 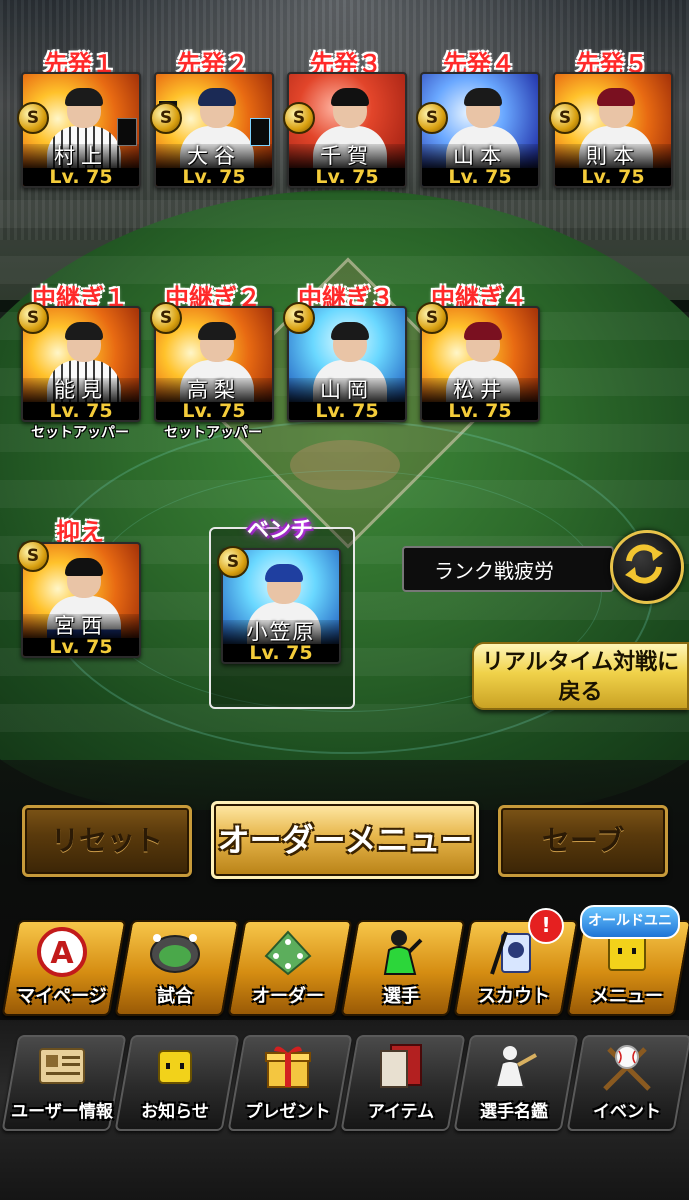 I want to click on old-uniform-bubble: オールドユニ, so click(x=630, y=922).